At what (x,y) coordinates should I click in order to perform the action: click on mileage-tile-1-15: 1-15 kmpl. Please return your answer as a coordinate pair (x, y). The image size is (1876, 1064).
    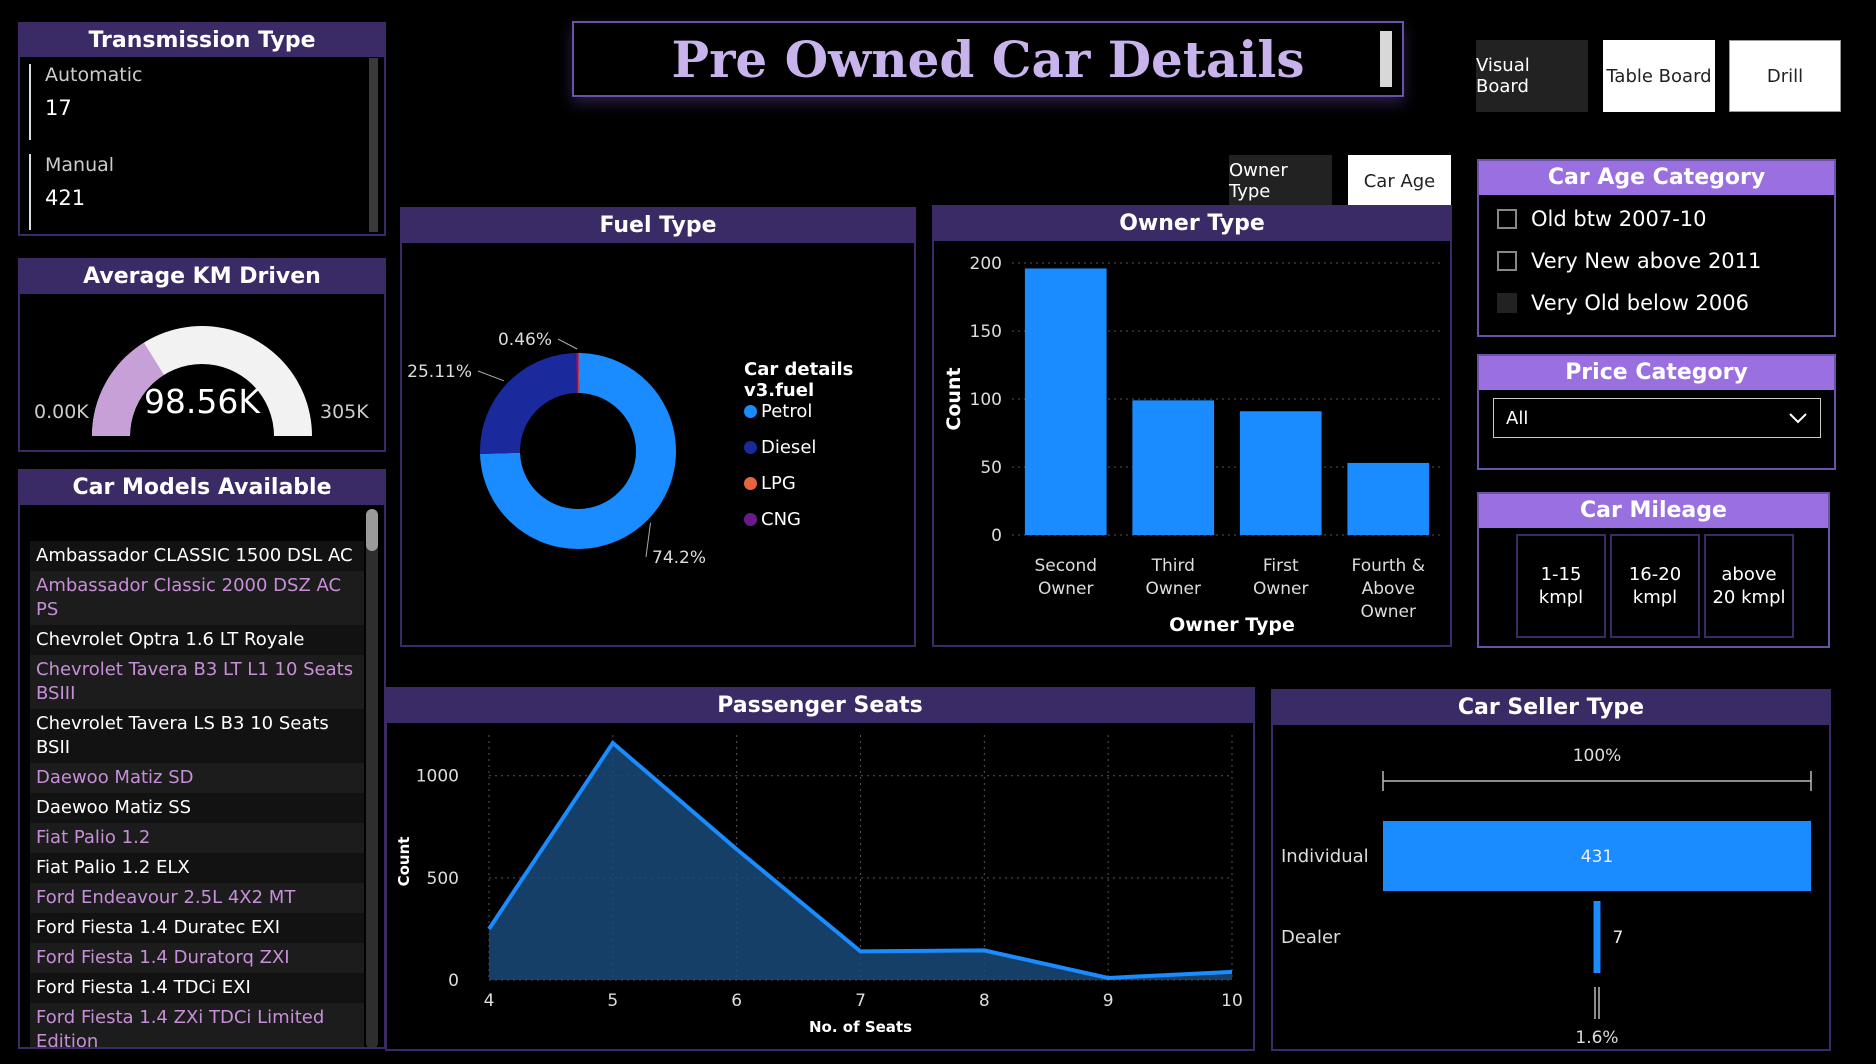
    Looking at the image, I should click on (1561, 586).